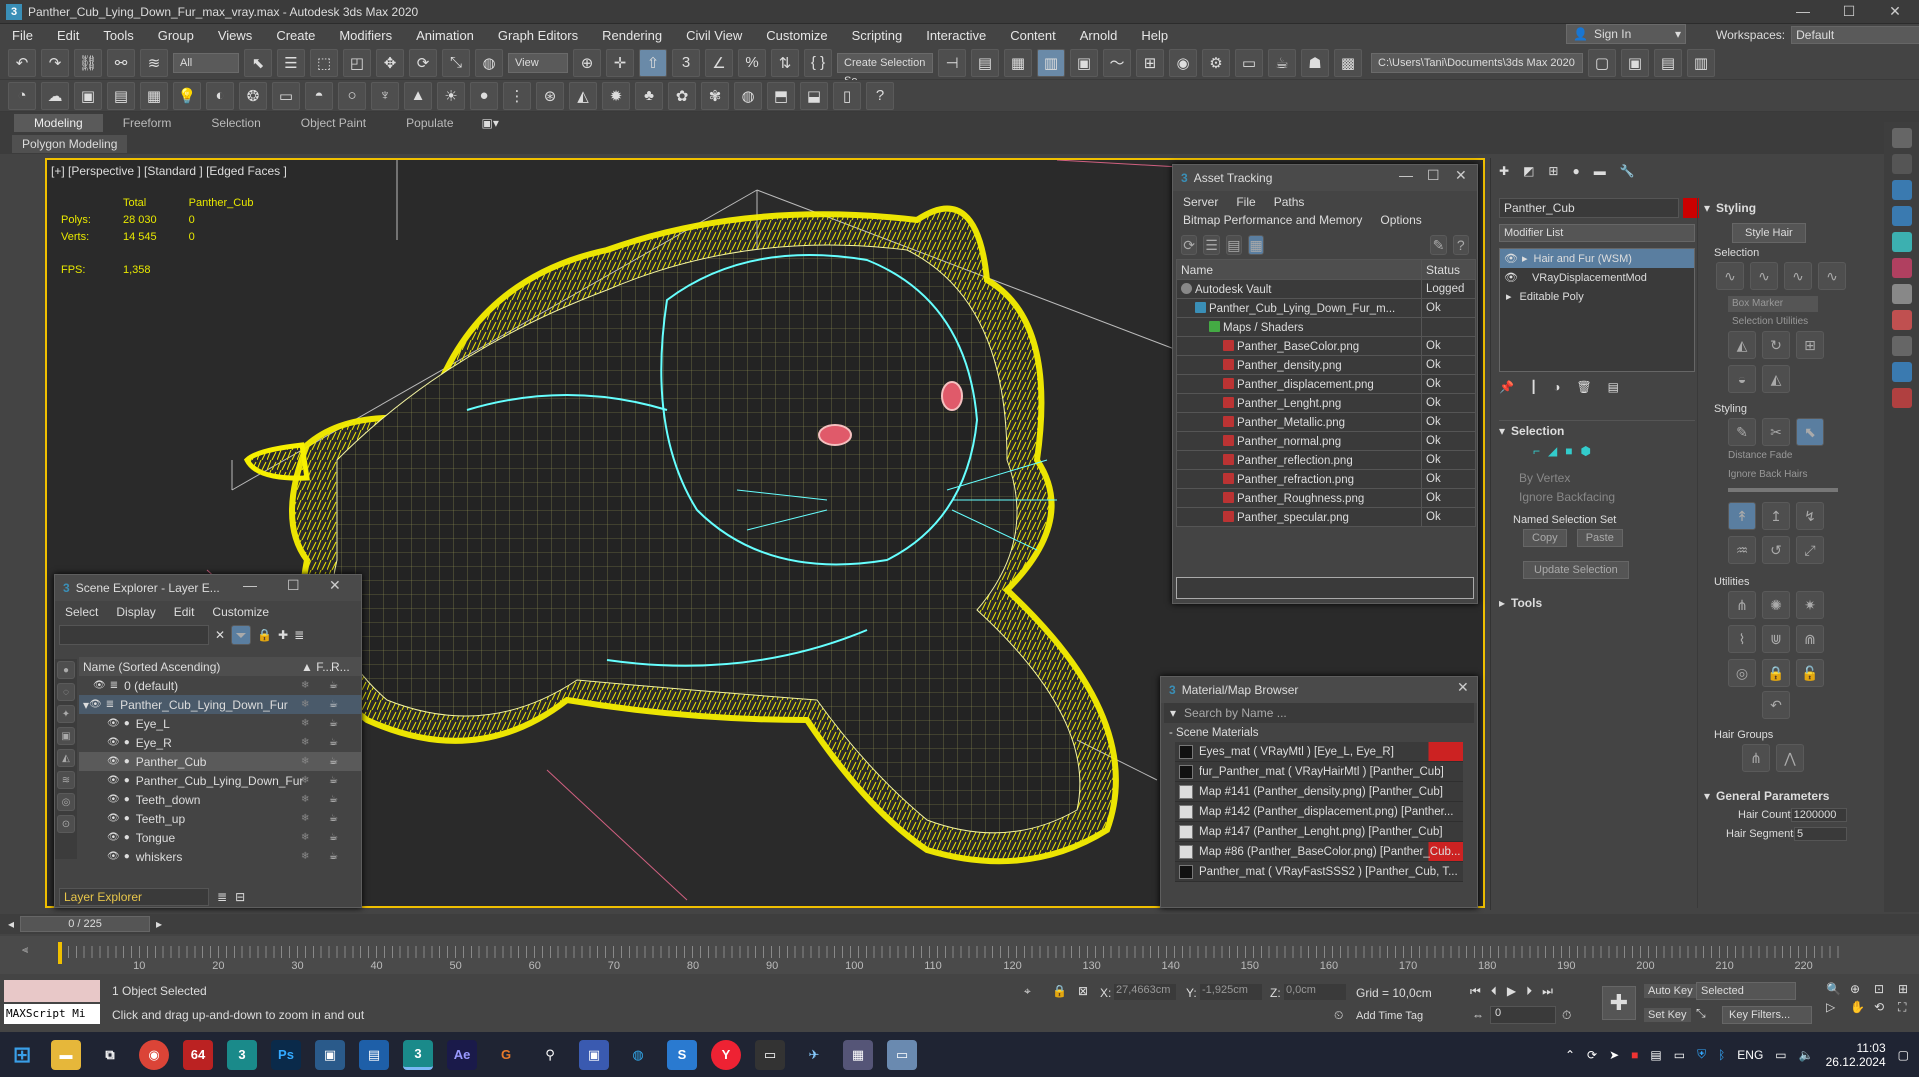 The width and height of the screenshot is (1919, 1077). I want to click on workspace-select: Default, so click(1855, 35).